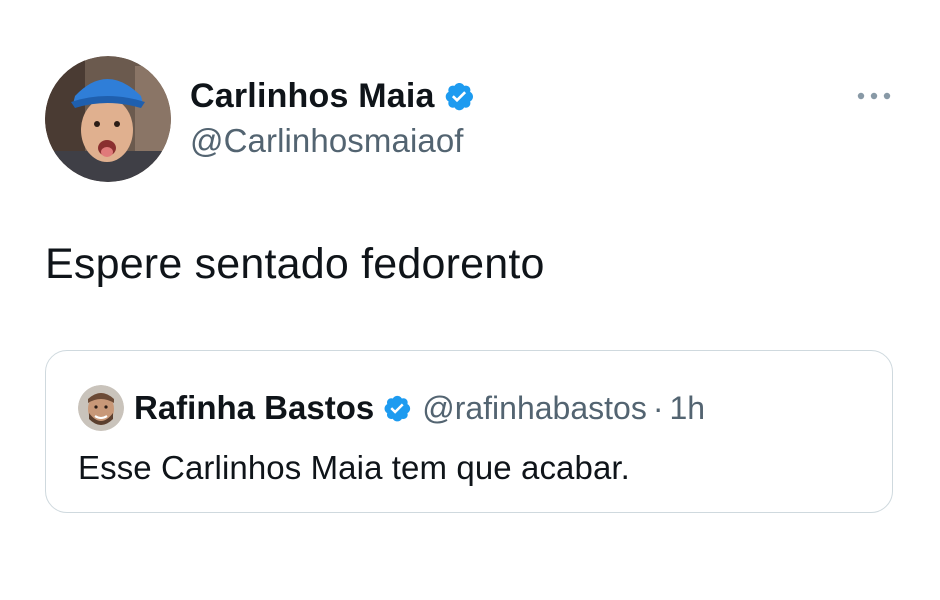  Describe the element at coordinates (687, 408) in the screenshot. I see `quoted-tweet-timestamp: 1h` at that location.